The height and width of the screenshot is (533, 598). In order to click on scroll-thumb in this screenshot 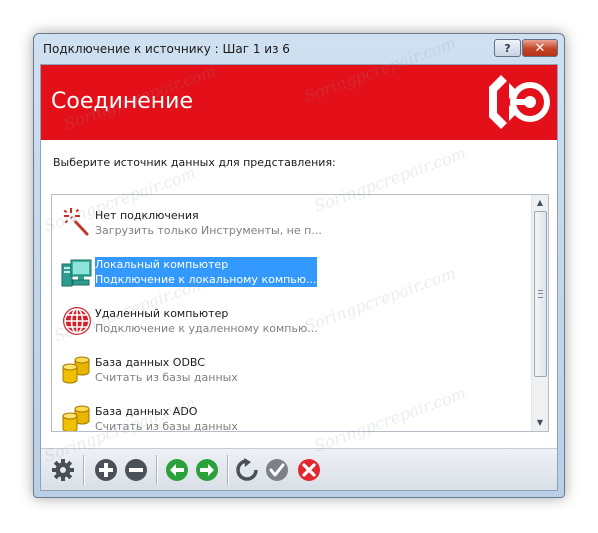, I will do `click(540, 294)`.